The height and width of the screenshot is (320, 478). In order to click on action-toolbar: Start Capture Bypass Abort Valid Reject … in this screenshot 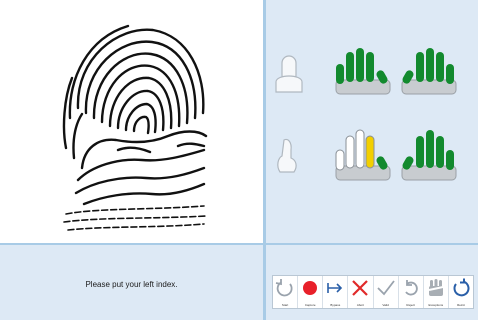, I will do `click(373, 292)`.